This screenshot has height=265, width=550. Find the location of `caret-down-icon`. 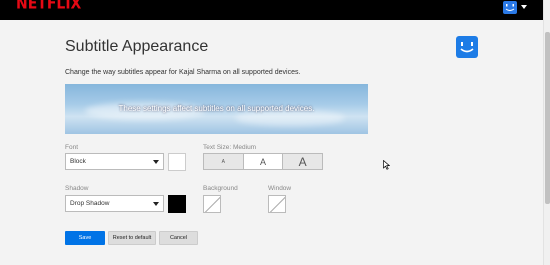

caret-down-icon is located at coordinates (524, 7).